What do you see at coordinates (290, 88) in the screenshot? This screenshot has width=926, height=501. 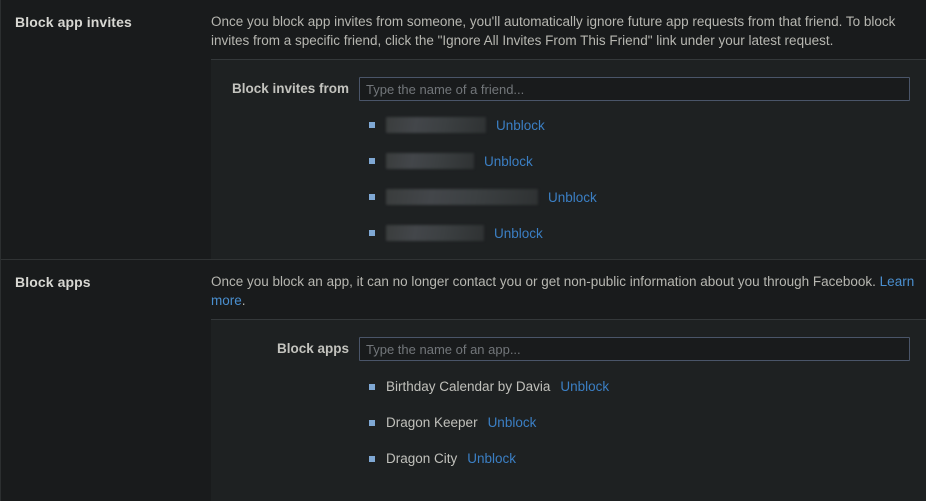 I see `block-invites-label: Block invites from` at bounding box center [290, 88].